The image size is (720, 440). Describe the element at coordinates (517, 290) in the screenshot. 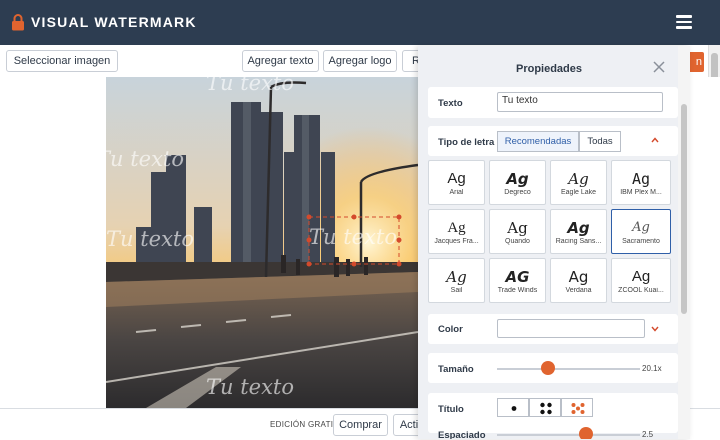

I see `font-name: Trade Winds` at that location.